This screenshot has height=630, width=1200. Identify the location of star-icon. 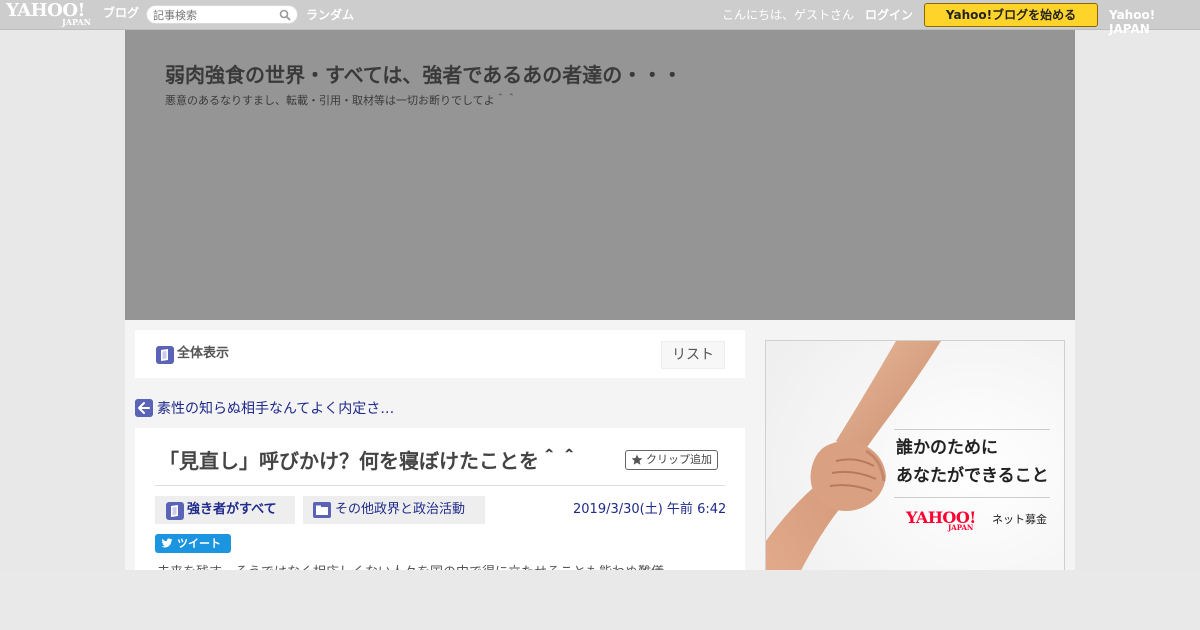
(637, 459).